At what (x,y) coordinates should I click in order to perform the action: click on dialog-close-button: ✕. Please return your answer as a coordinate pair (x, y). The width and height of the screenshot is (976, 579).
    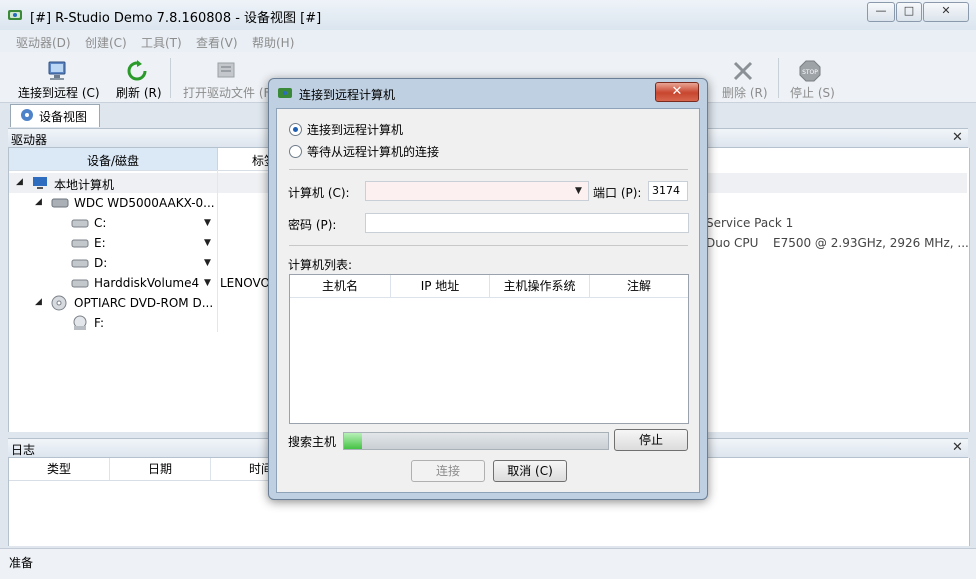
    Looking at the image, I should click on (677, 92).